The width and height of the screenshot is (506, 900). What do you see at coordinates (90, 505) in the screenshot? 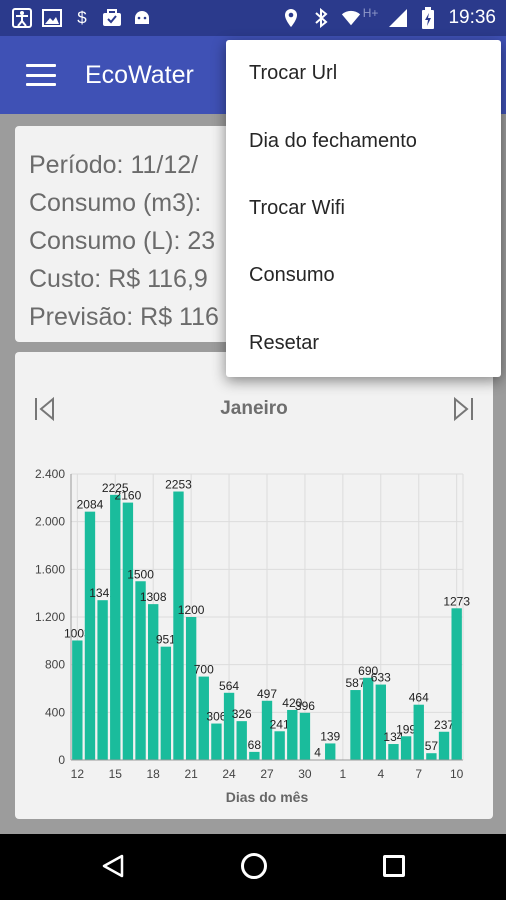
I see `bar-value-label: 2084` at bounding box center [90, 505].